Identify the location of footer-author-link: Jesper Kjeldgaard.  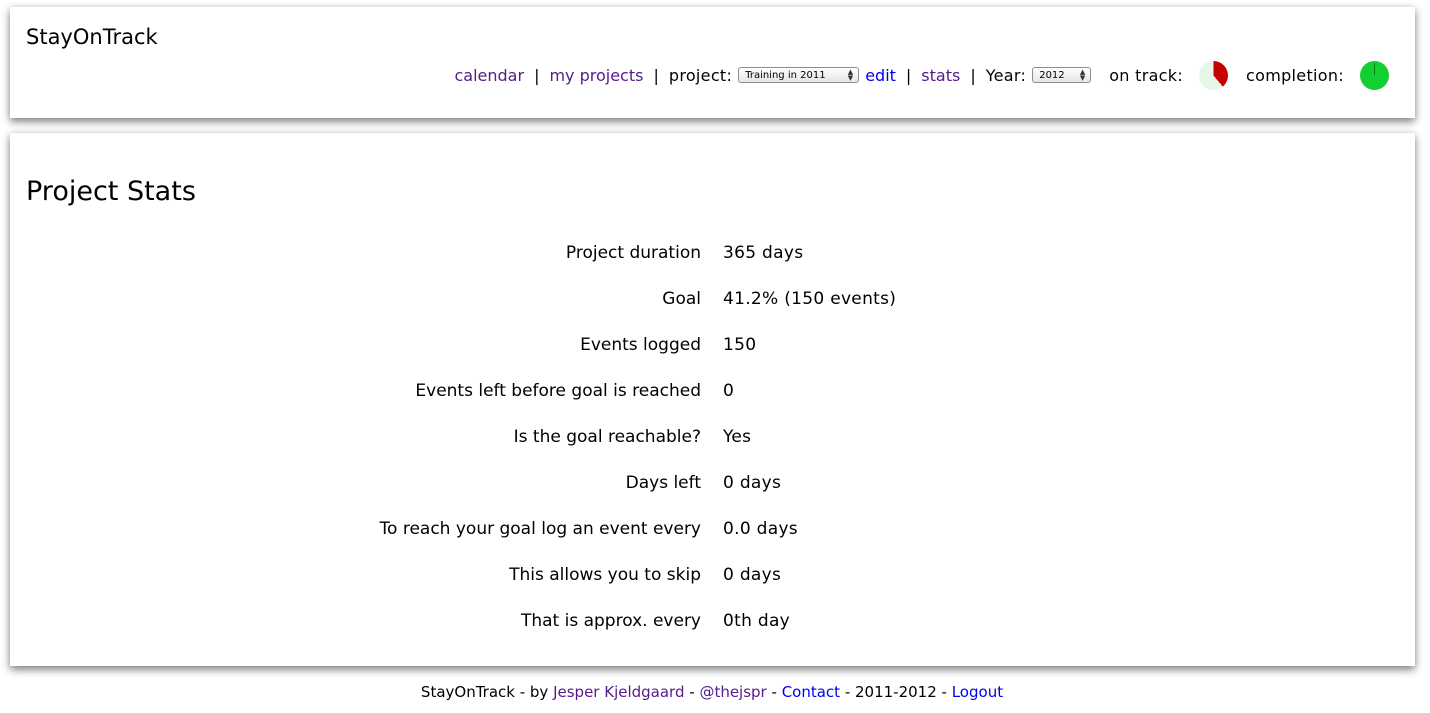
(618, 692).